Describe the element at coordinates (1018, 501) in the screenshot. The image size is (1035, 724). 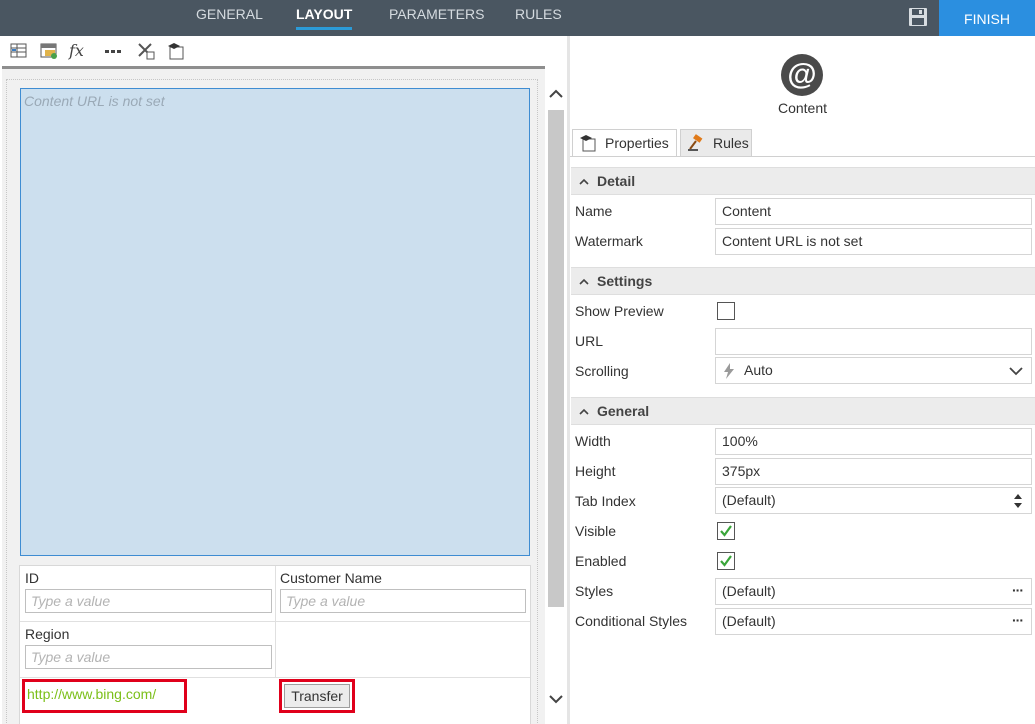
I see `spinner-icon` at that location.